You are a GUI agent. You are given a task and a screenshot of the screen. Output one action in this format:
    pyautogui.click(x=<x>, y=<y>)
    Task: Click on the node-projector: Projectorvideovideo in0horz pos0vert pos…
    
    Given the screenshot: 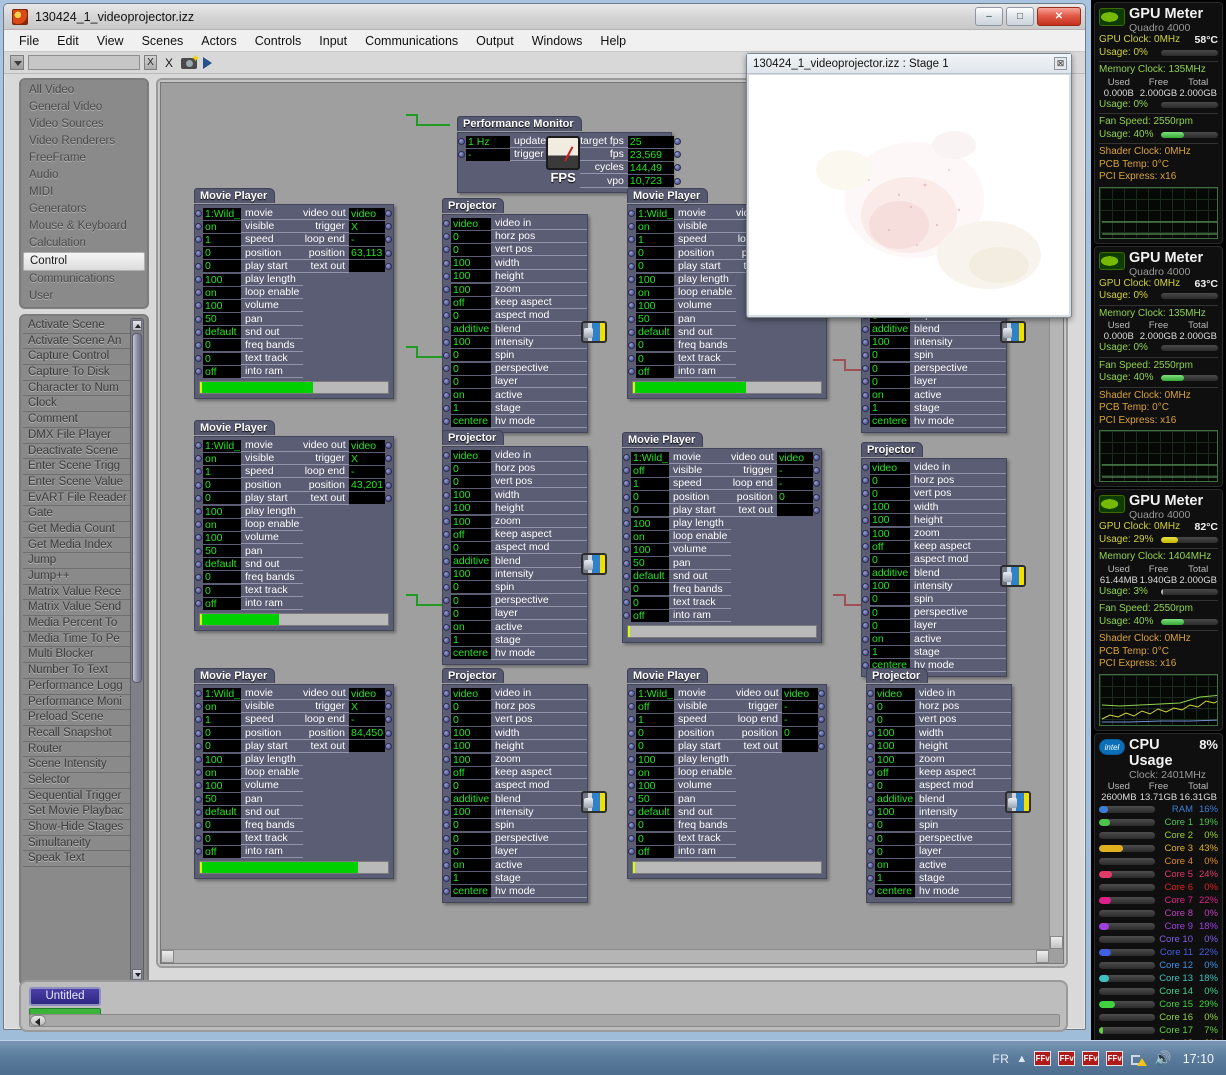 What is the action you would take?
    pyautogui.click(x=524, y=546)
    